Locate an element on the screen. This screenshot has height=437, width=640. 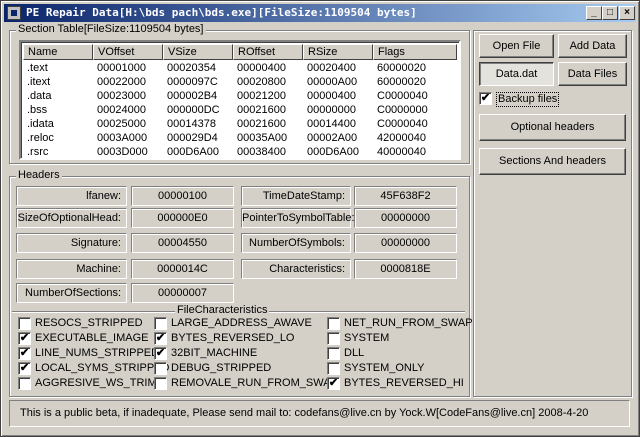
characteristic-label: BYTES_REVERSED_HI is located at coordinates (404, 383).